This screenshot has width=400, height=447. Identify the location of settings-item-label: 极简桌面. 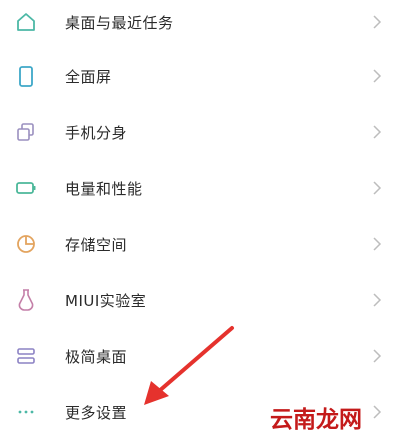
(96, 356).